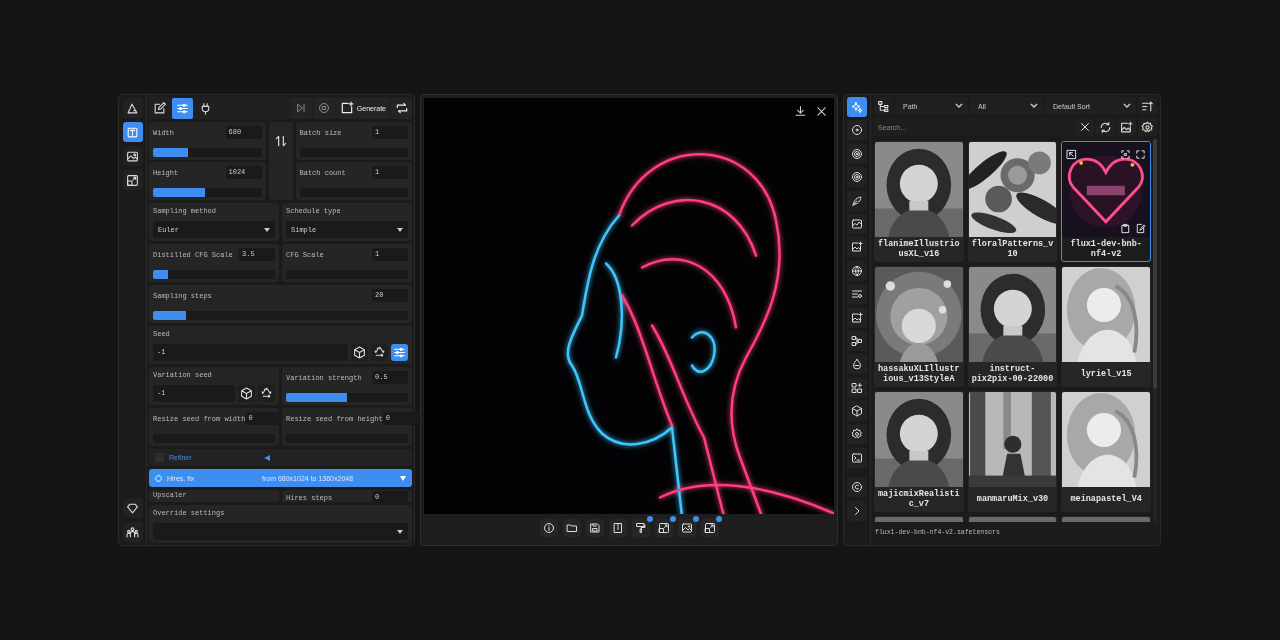 This screenshot has height=640, width=1280. I want to click on paint-roller-button, so click(640, 528).